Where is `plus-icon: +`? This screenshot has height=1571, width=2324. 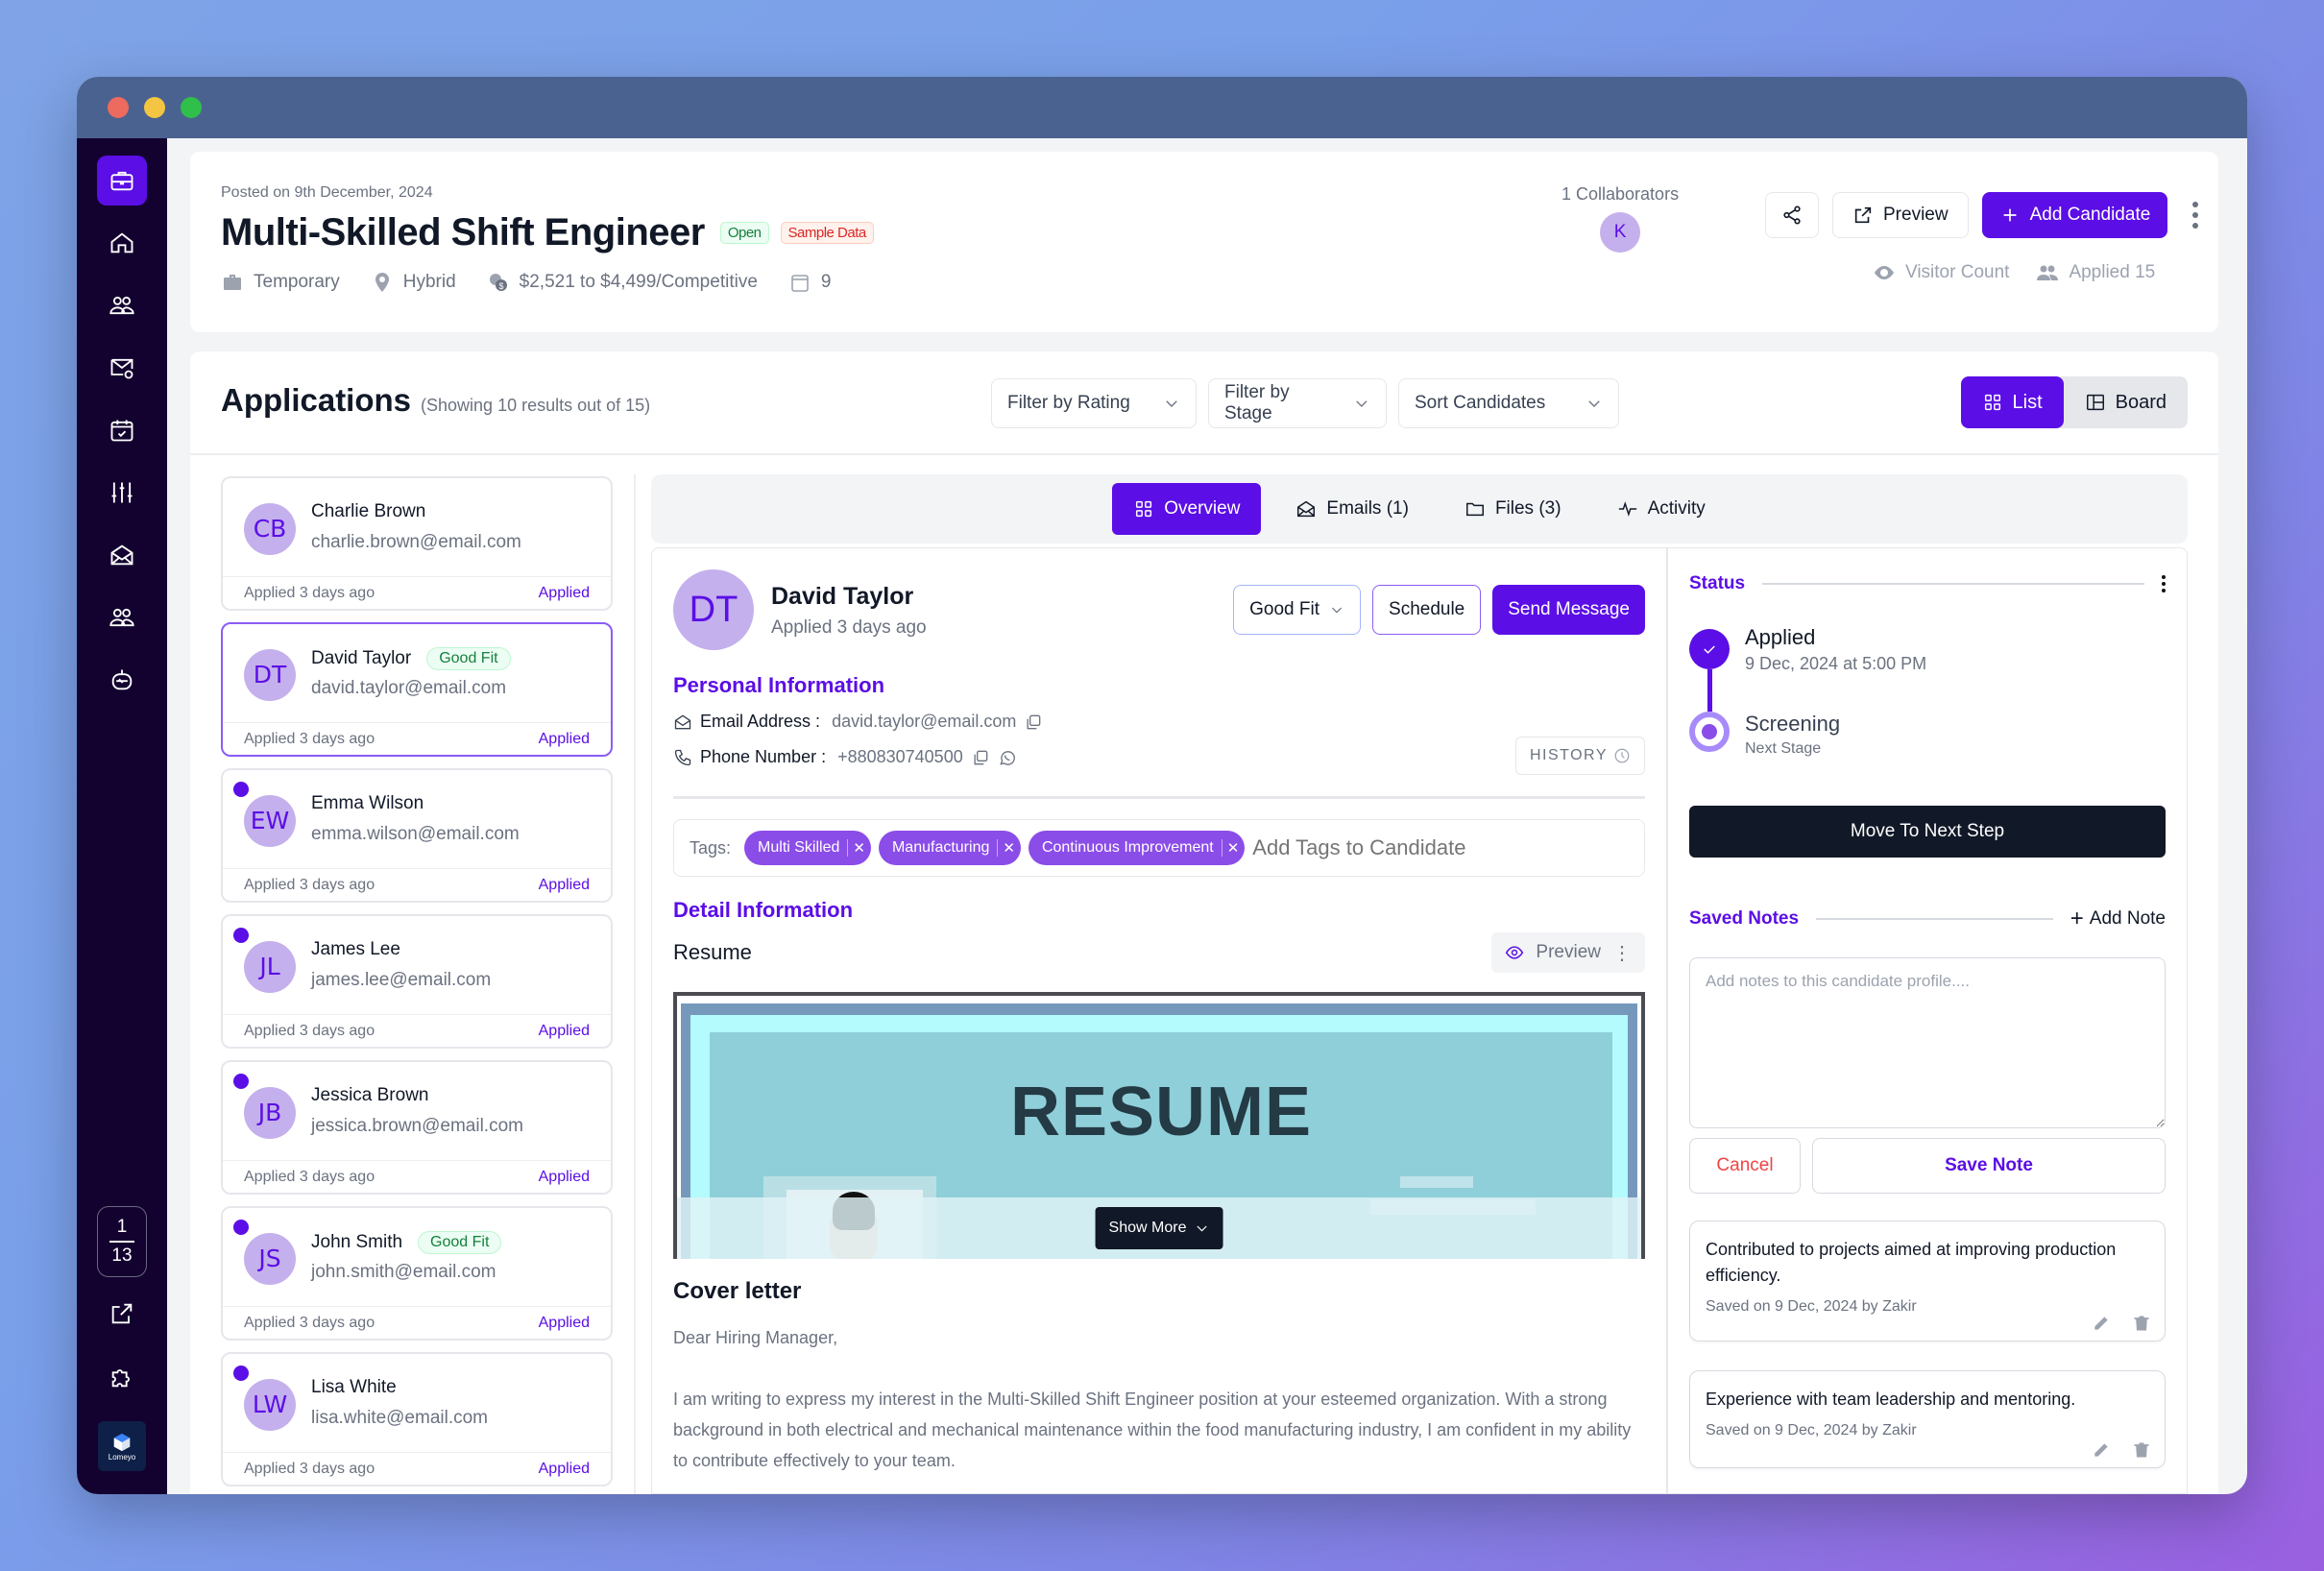
plus-icon: + is located at coordinates (2077, 918).